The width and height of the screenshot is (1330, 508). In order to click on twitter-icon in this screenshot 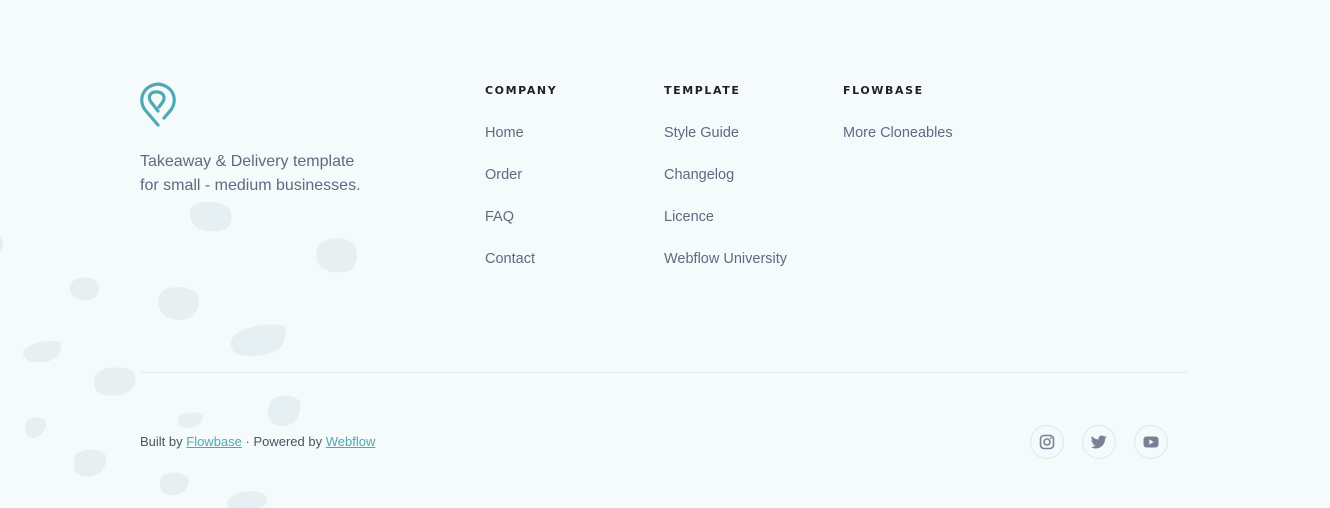, I will do `click(1099, 442)`.